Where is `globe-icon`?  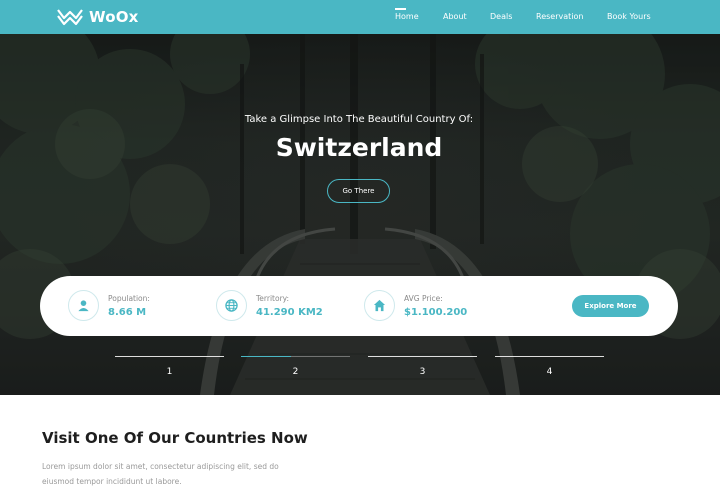
globe-icon is located at coordinates (231, 305).